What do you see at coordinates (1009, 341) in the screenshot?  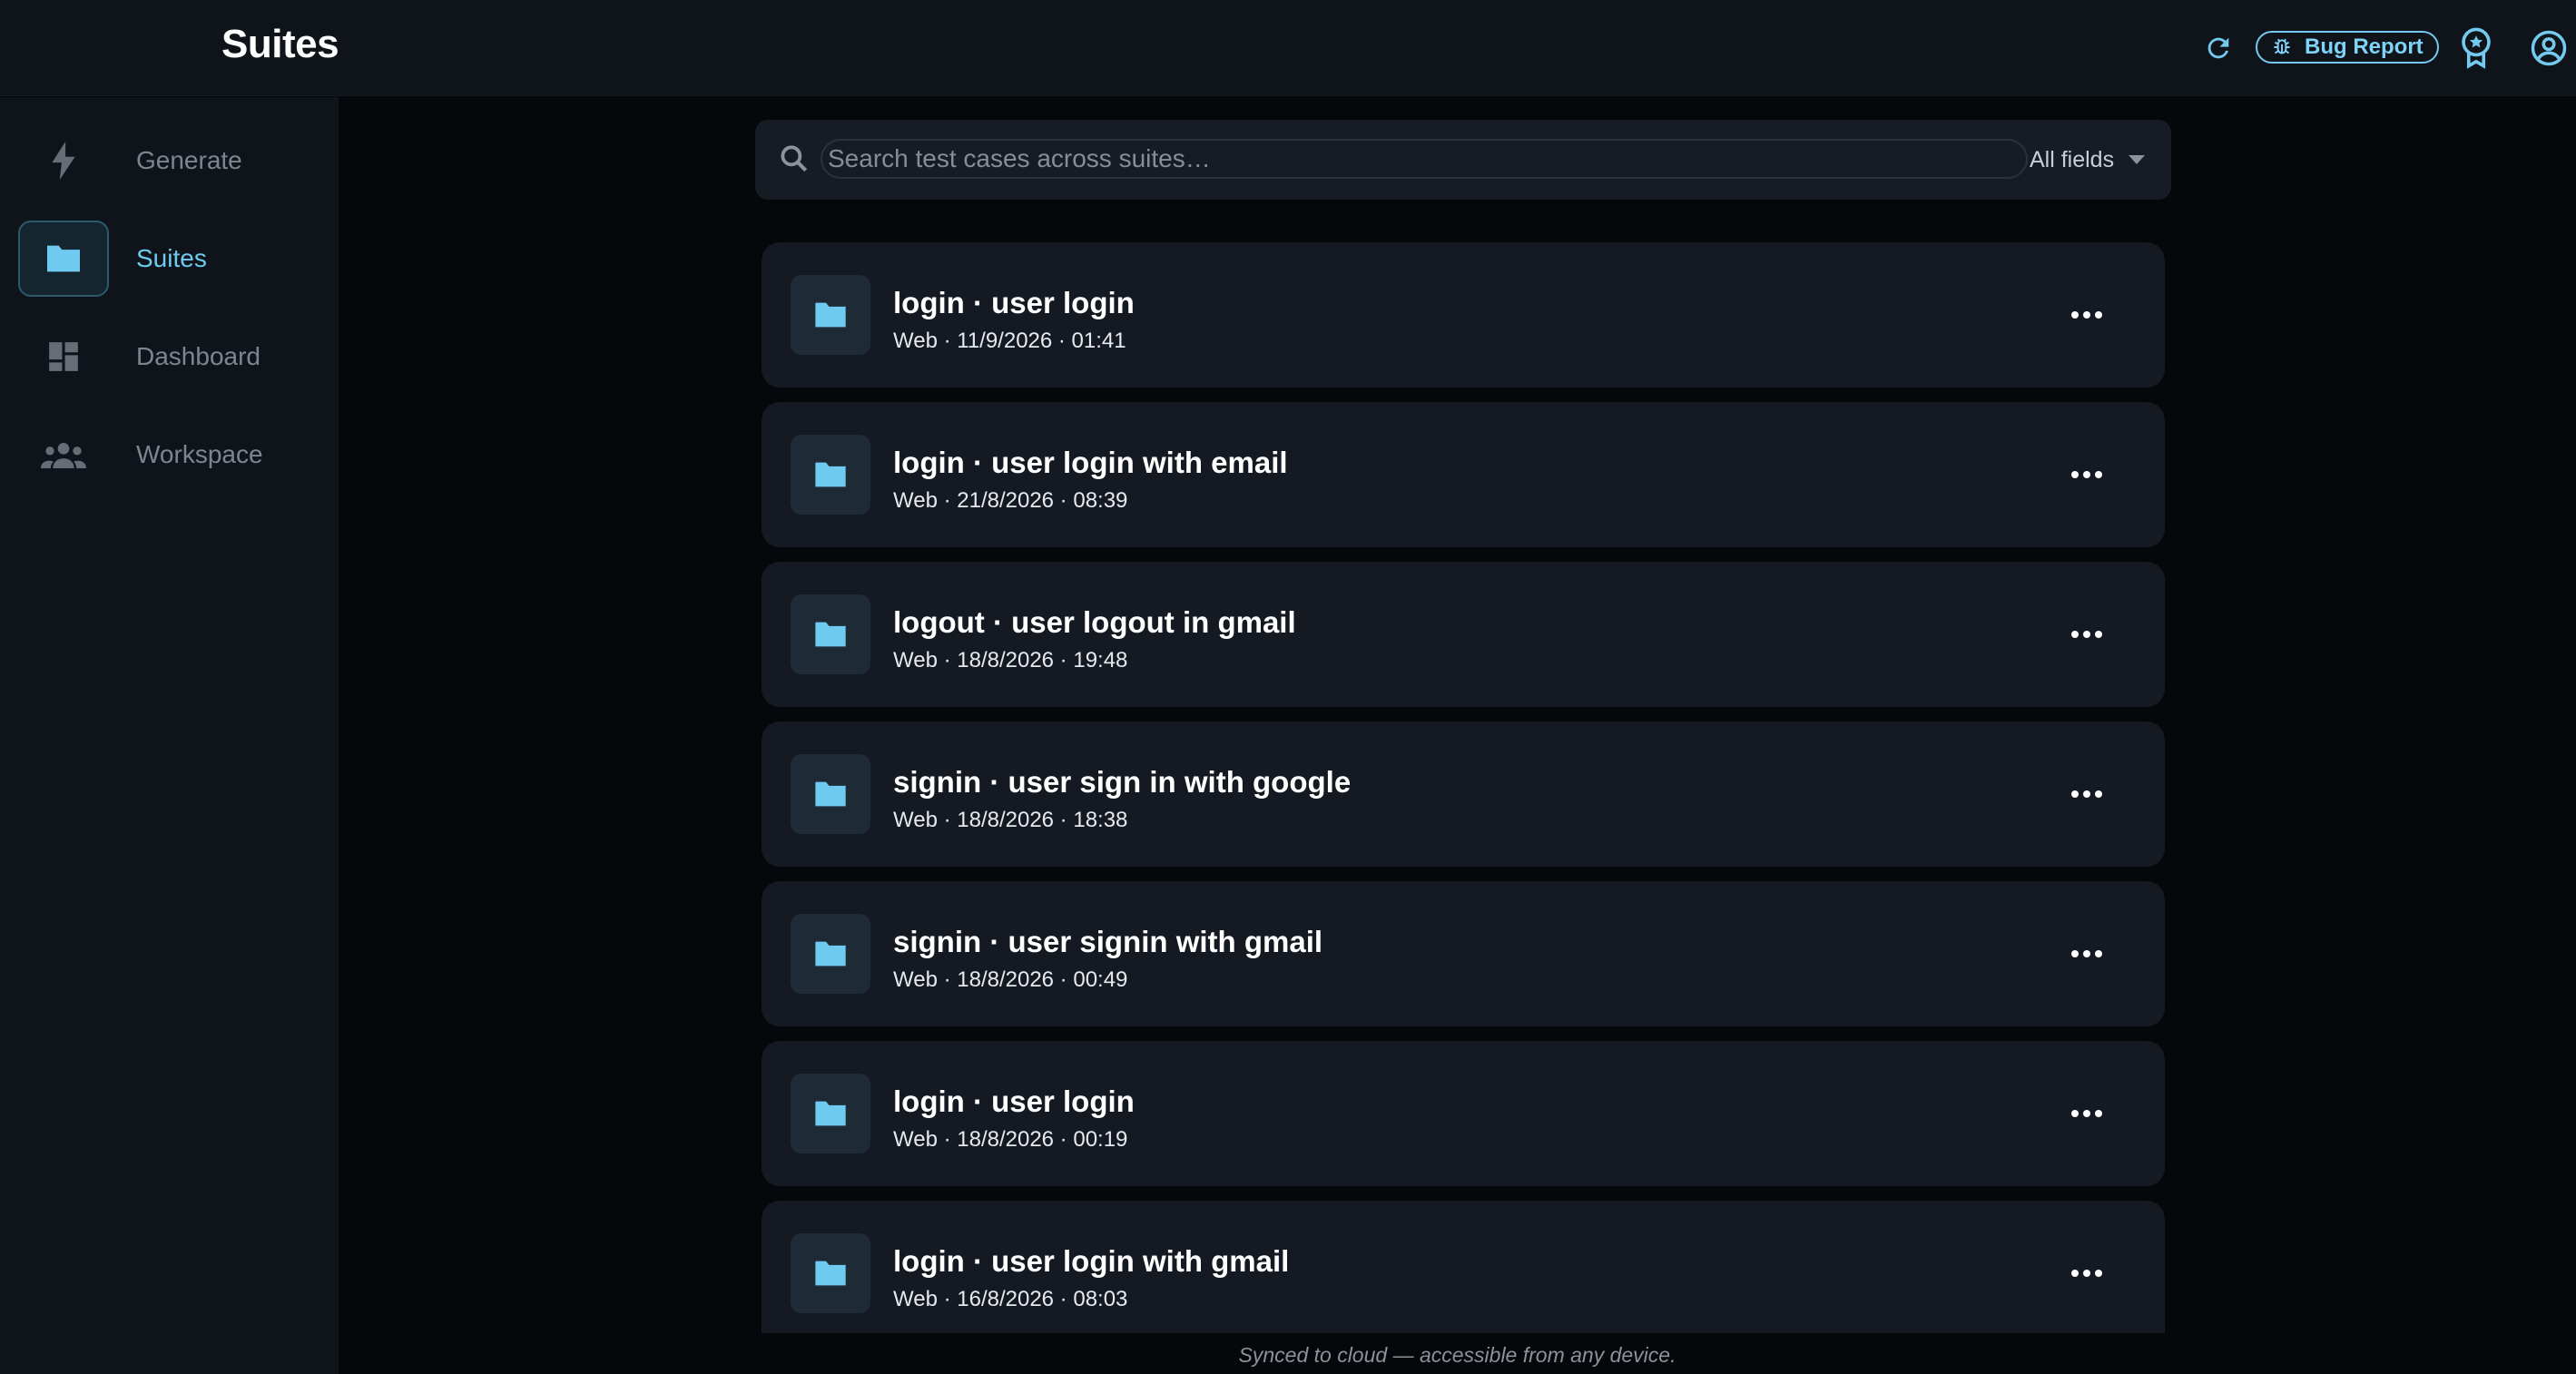 I see `suite-meta: Web · 11/9/2026 · 01:41` at bounding box center [1009, 341].